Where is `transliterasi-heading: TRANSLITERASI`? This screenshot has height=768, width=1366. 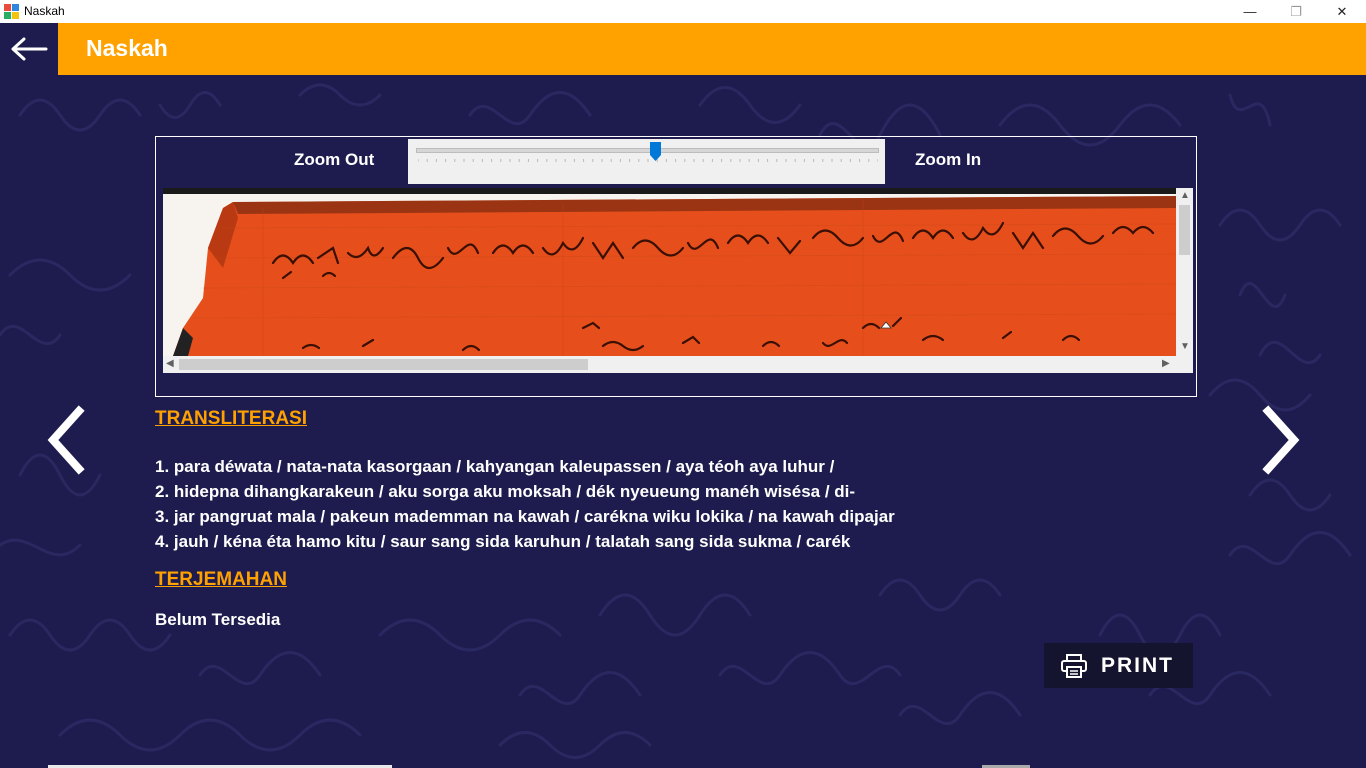
transliterasi-heading: TRANSLITERASI is located at coordinates (231, 418).